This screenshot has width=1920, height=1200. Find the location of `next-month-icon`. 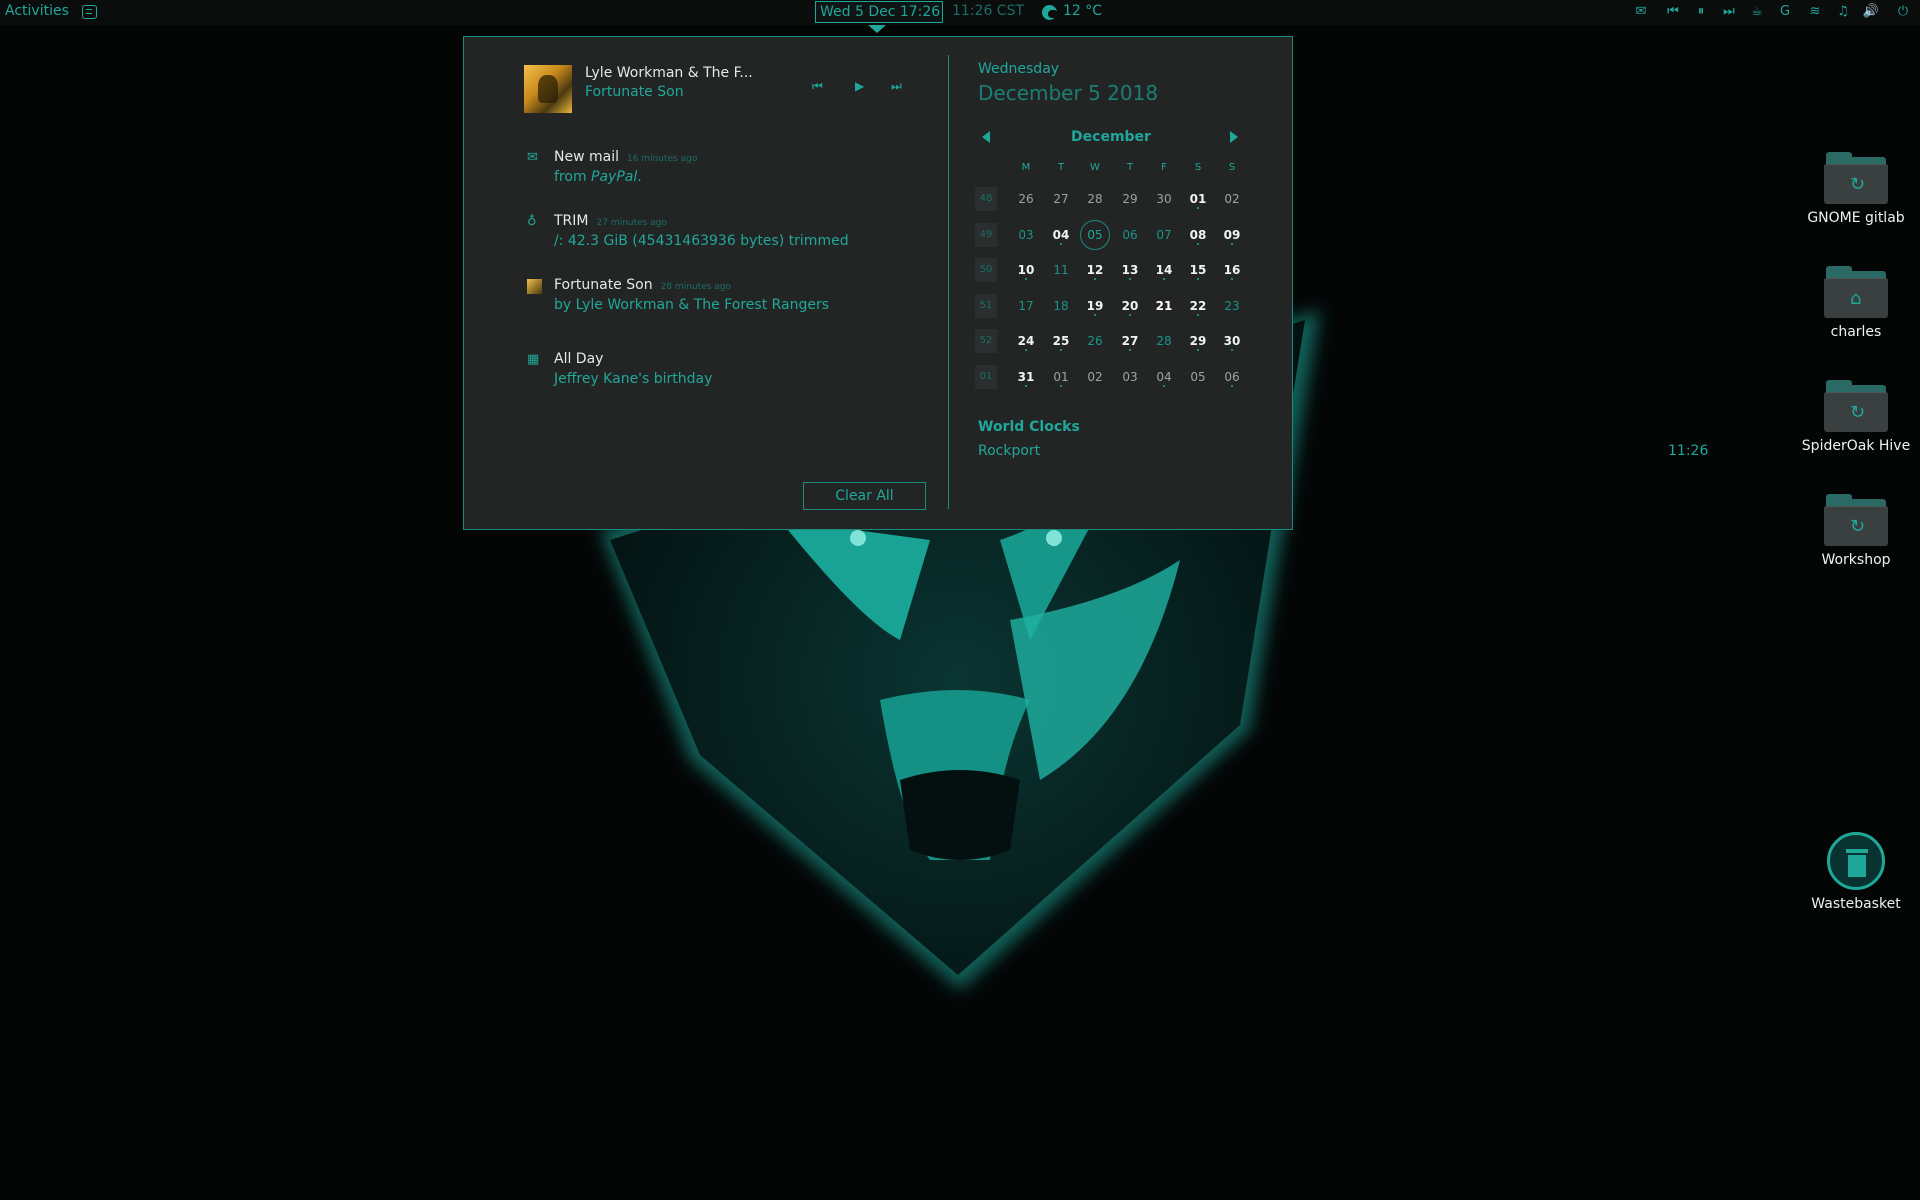

next-month-icon is located at coordinates (1234, 137).